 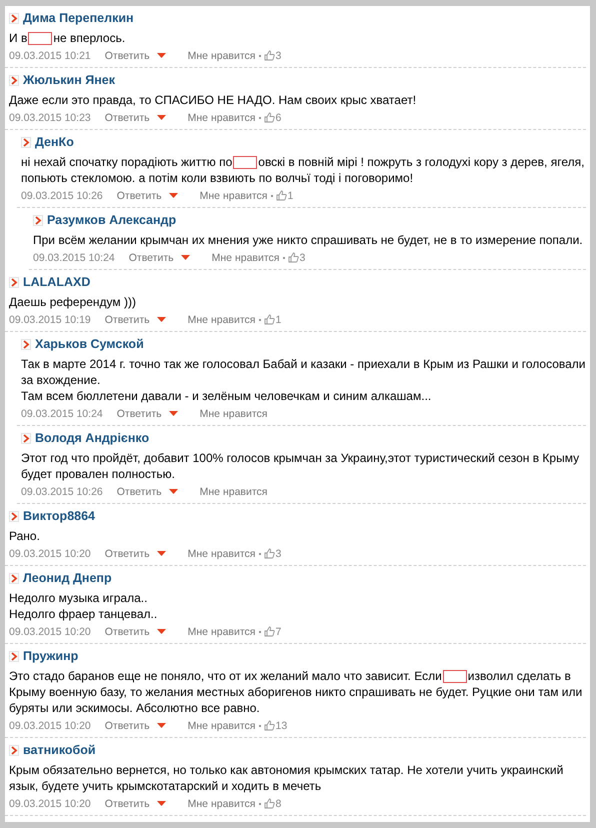 What do you see at coordinates (50, 56) in the screenshot?
I see `comment-date: 09.03.2015 10:21` at bounding box center [50, 56].